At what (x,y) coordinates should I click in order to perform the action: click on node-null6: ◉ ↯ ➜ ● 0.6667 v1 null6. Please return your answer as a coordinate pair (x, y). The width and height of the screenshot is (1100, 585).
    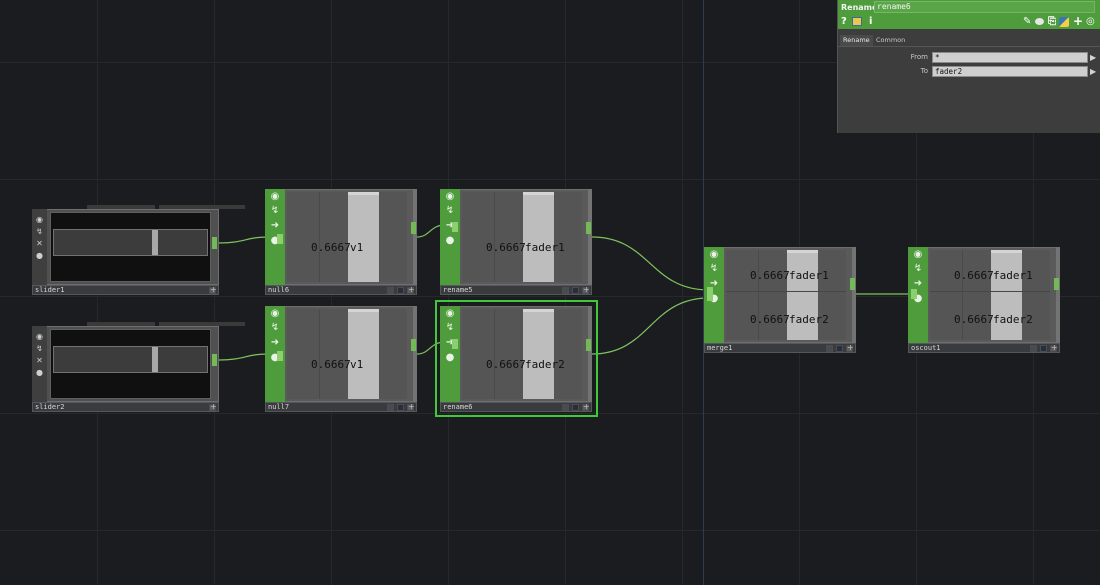
    Looking at the image, I should click on (341, 242).